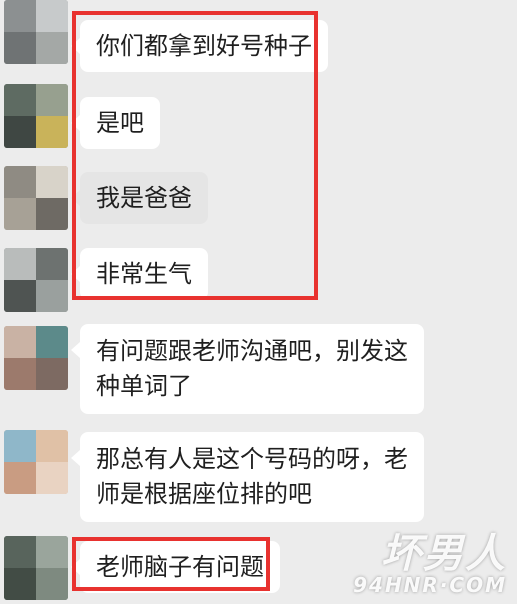  I want to click on message-text: 有问题跟老师沟通吧，别发这种单词了, so click(252, 368).